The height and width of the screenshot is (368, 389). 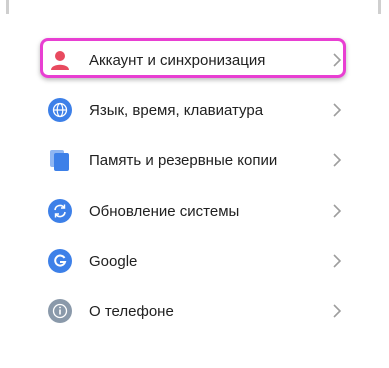 What do you see at coordinates (60, 160) in the screenshot?
I see `storage-icon` at bounding box center [60, 160].